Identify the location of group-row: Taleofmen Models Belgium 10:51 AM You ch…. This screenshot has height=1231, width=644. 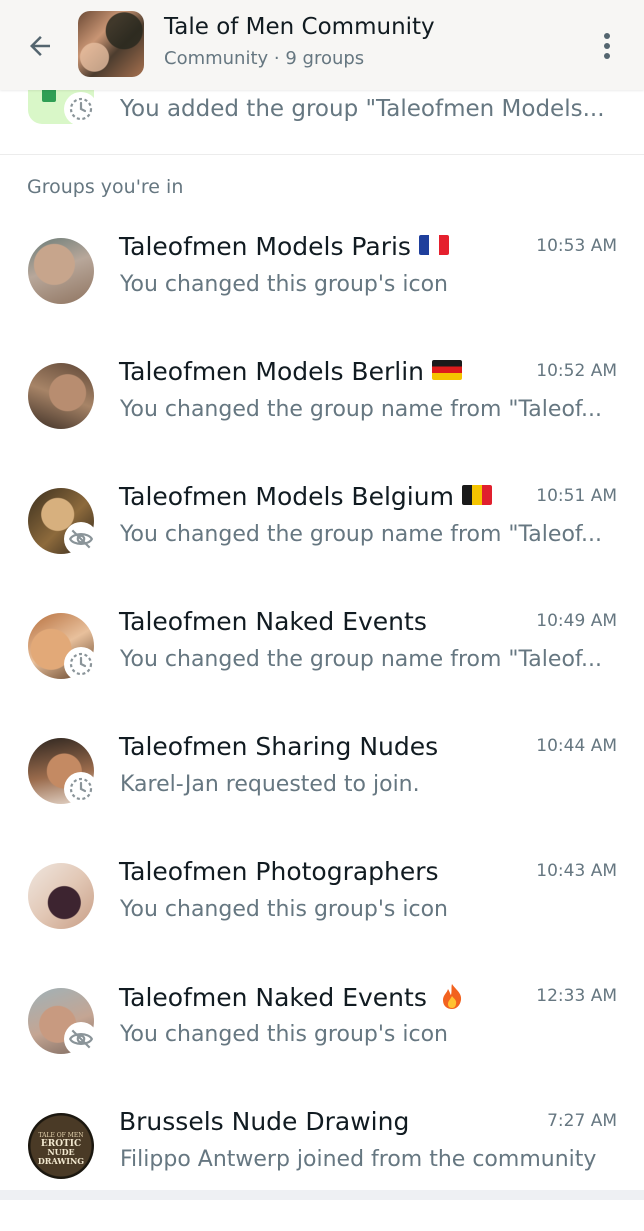
(322, 544).